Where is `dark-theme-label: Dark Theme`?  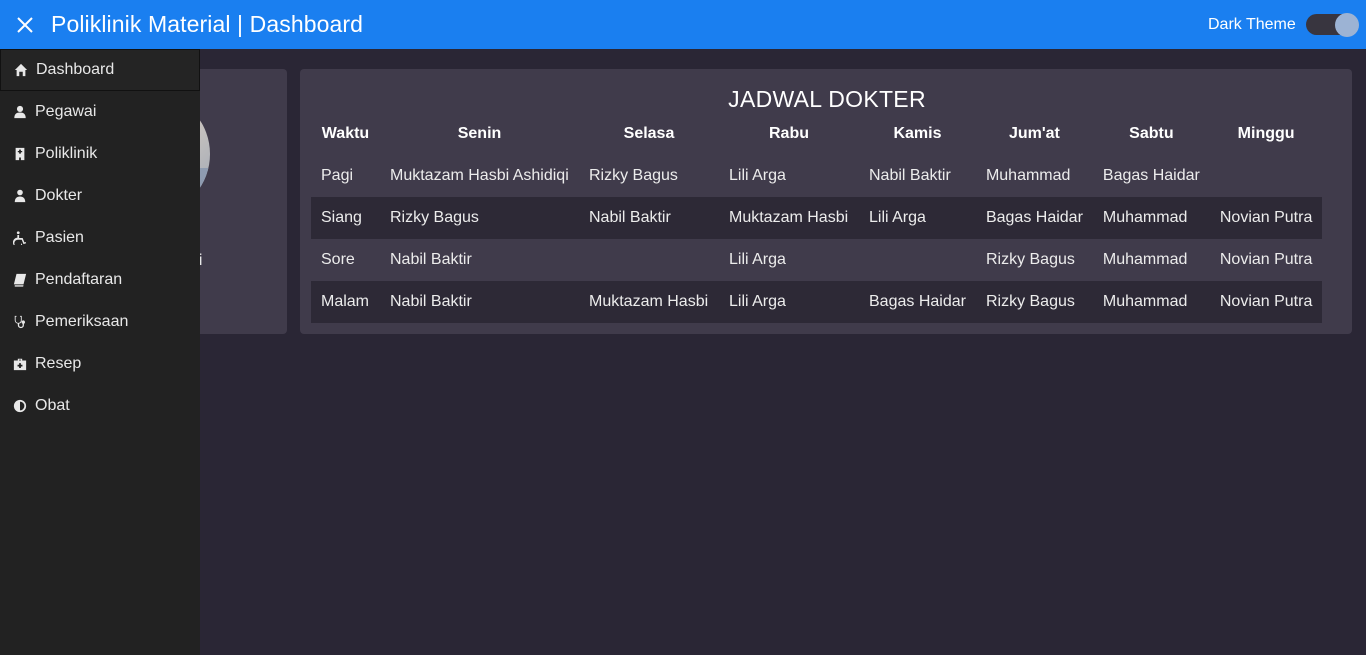 dark-theme-label: Dark Theme is located at coordinates (1252, 24).